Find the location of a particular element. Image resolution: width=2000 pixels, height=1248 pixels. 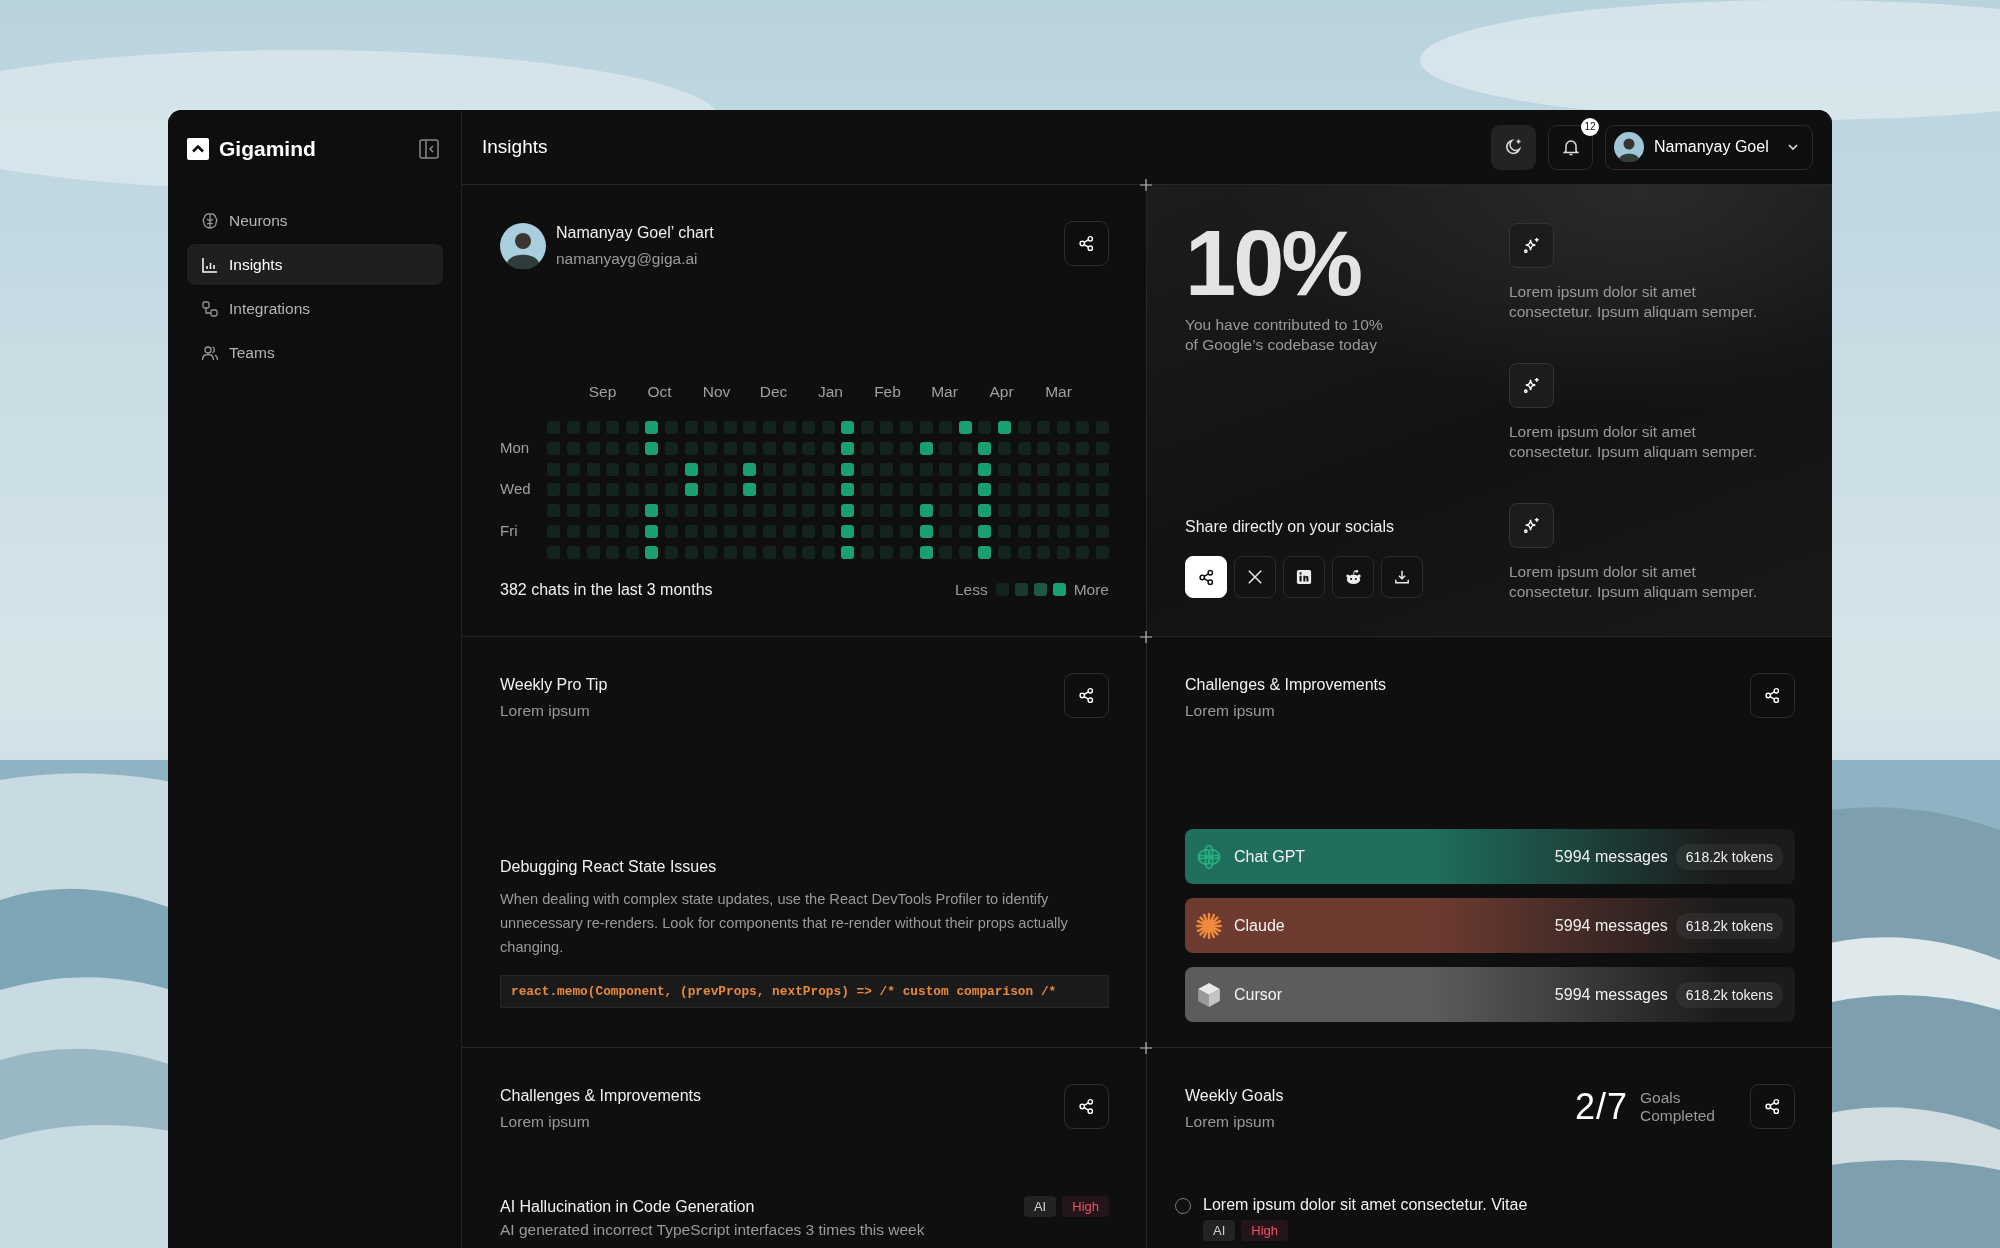

share-label: Share directly on your socials is located at coordinates (1290, 527).